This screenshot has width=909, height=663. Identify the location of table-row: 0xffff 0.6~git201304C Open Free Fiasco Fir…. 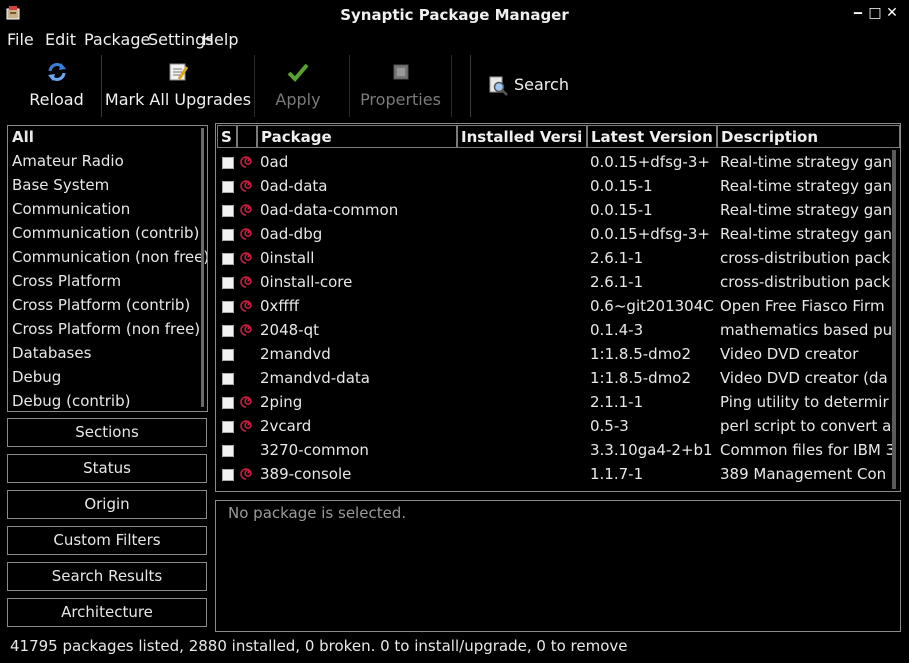
(558, 306).